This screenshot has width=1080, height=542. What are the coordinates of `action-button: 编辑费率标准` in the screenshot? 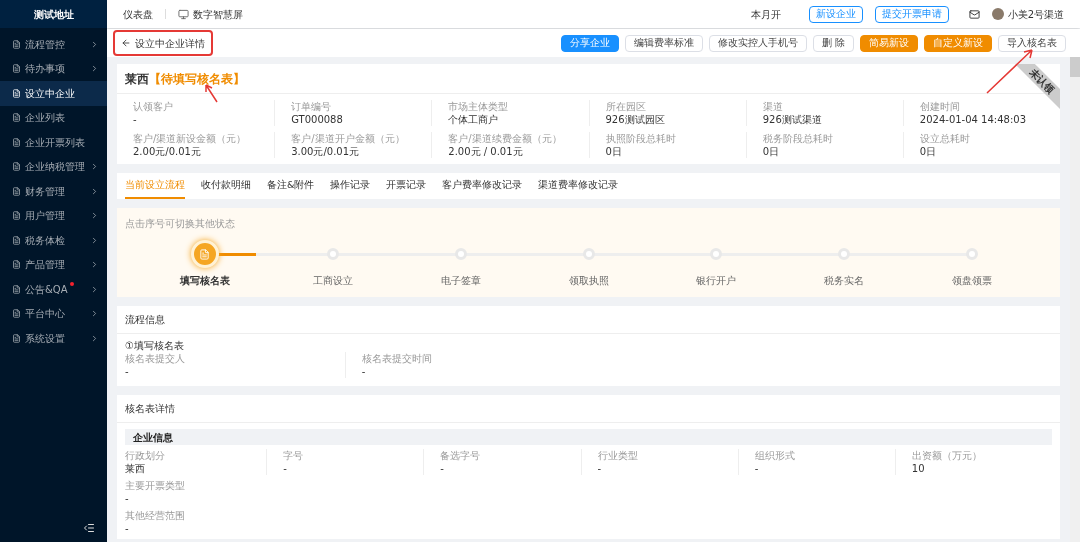 It's located at (663, 43).